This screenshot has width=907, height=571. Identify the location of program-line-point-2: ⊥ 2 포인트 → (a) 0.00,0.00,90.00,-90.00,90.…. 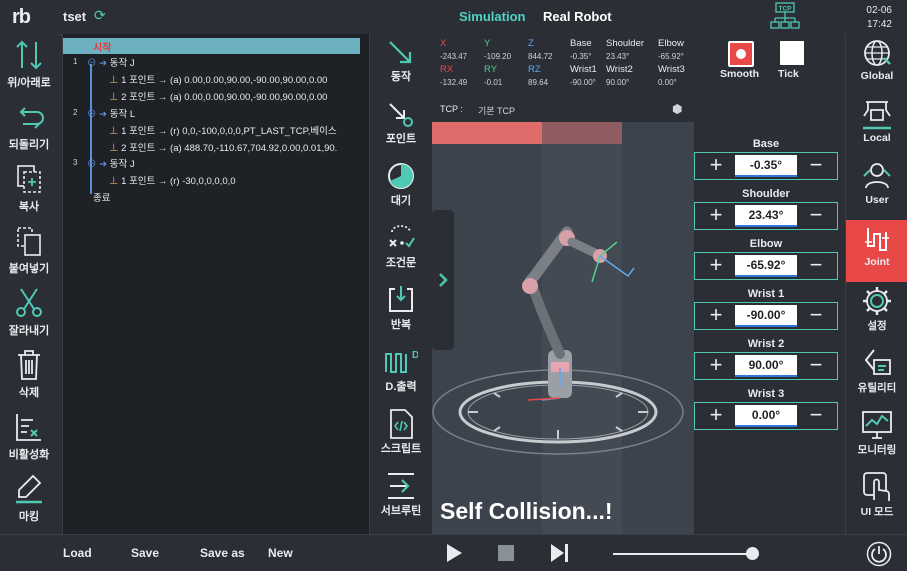
(218, 96).